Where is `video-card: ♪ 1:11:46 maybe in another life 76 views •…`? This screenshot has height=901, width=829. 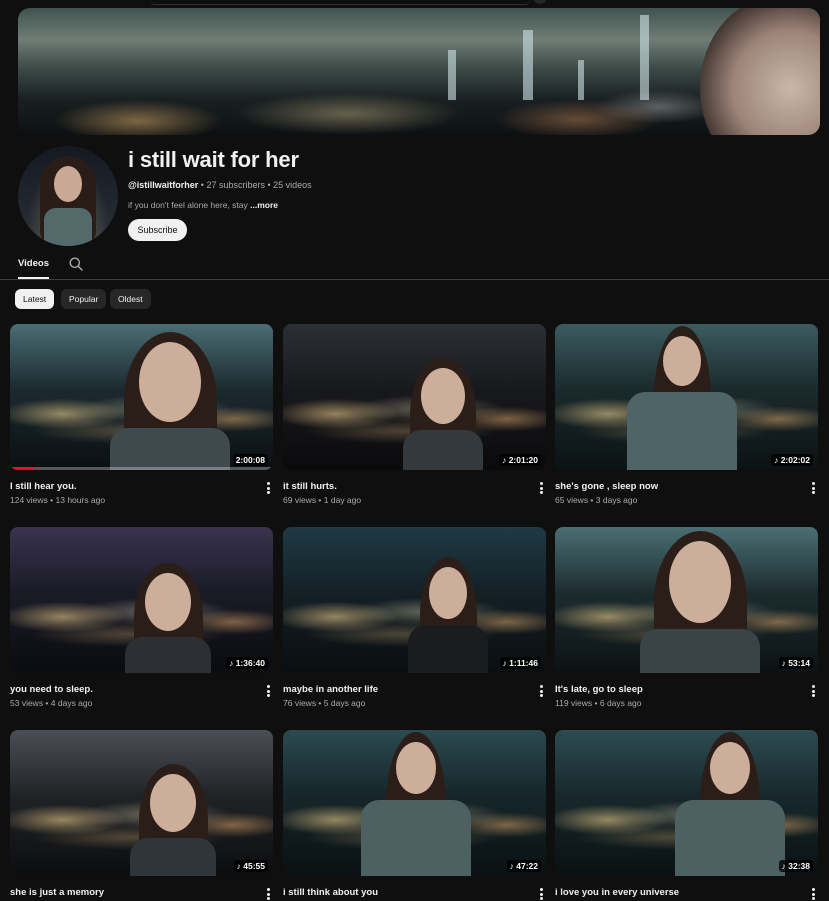
video-card: ♪ 1:11:46 maybe in another life 76 views •… is located at coordinates (414, 617).